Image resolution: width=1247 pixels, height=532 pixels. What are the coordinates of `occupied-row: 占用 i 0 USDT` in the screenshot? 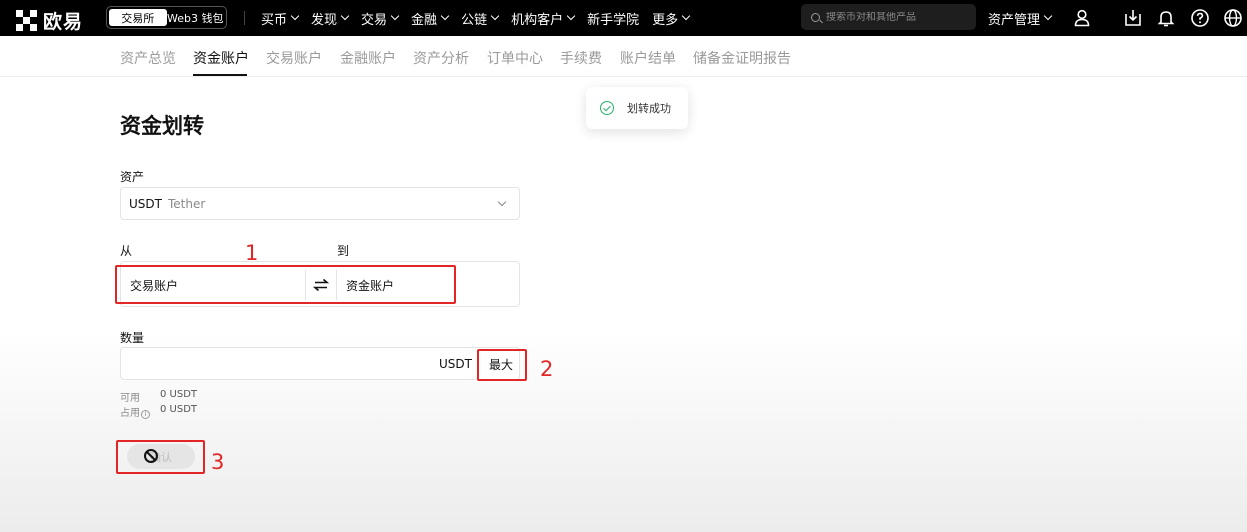 It's located at (158, 411).